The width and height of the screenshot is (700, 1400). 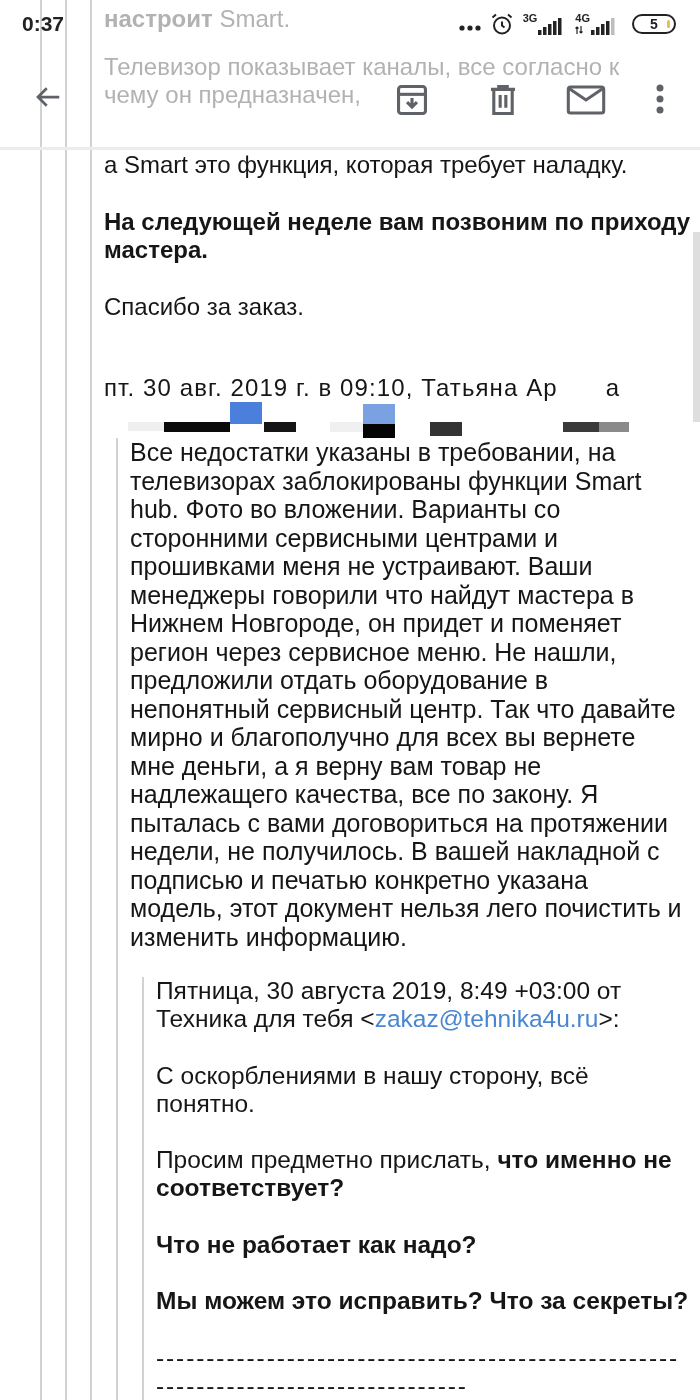 I want to click on network-type: 3G, so click(x=530, y=18).